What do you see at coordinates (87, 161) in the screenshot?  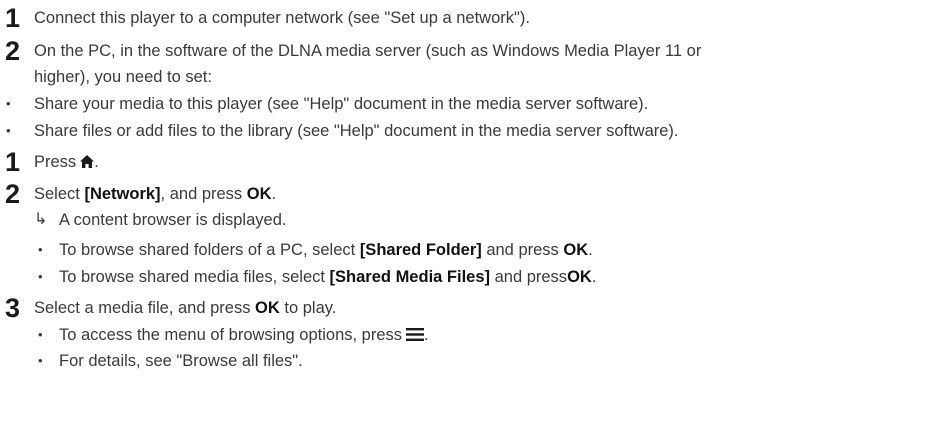 I see `home-icon` at bounding box center [87, 161].